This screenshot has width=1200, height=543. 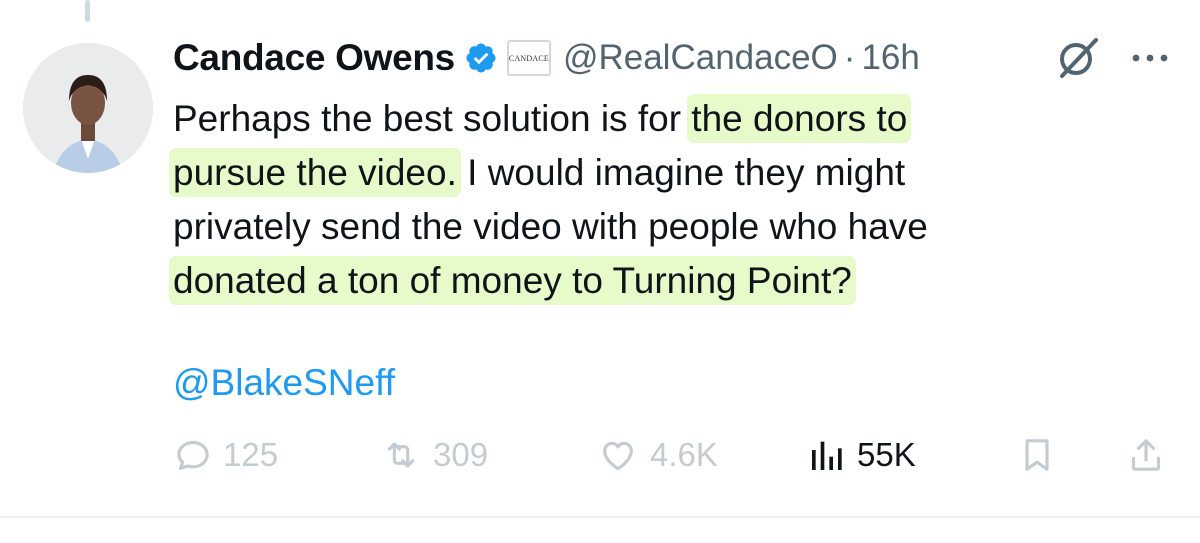 I want to click on view-count: 55K, so click(x=886, y=454).